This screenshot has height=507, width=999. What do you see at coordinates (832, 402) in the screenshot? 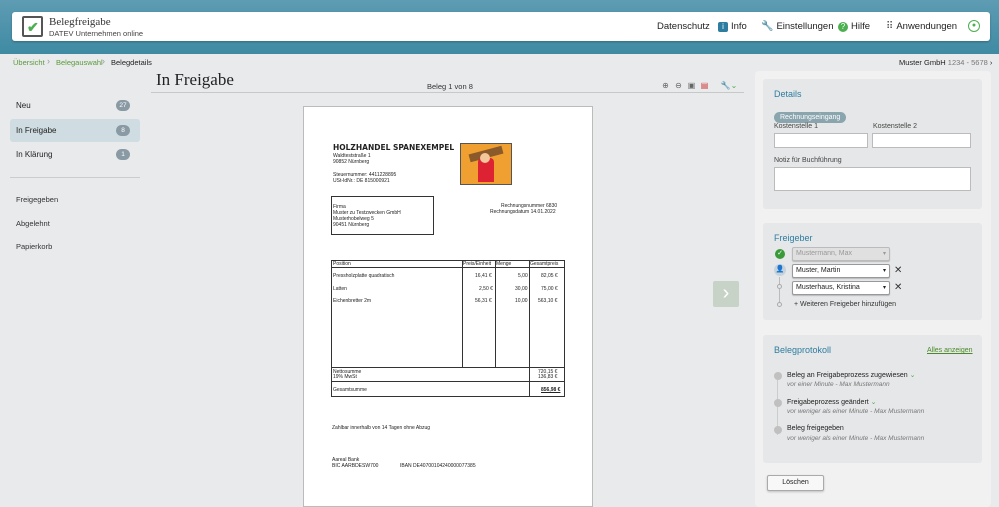
I see `log-entry-2: Freigabeprozess geändert ⌄` at bounding box center [832, 402].